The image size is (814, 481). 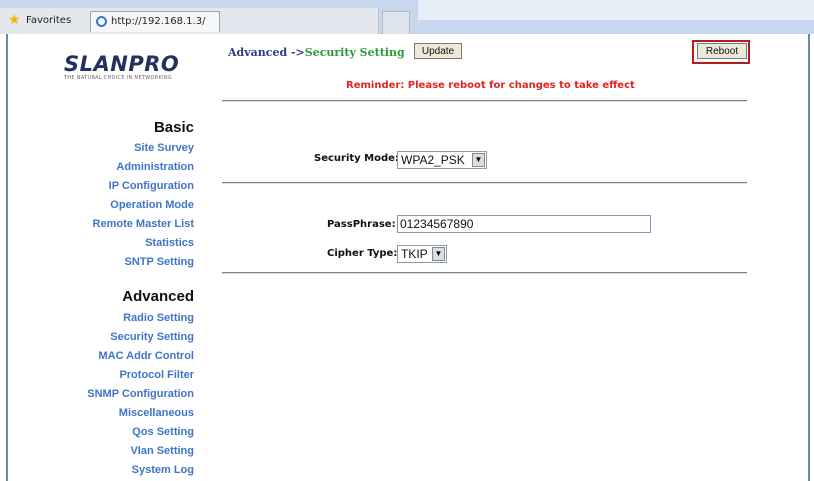 I want to click on favorites-label: Favorites, so click(x=48, y=20).